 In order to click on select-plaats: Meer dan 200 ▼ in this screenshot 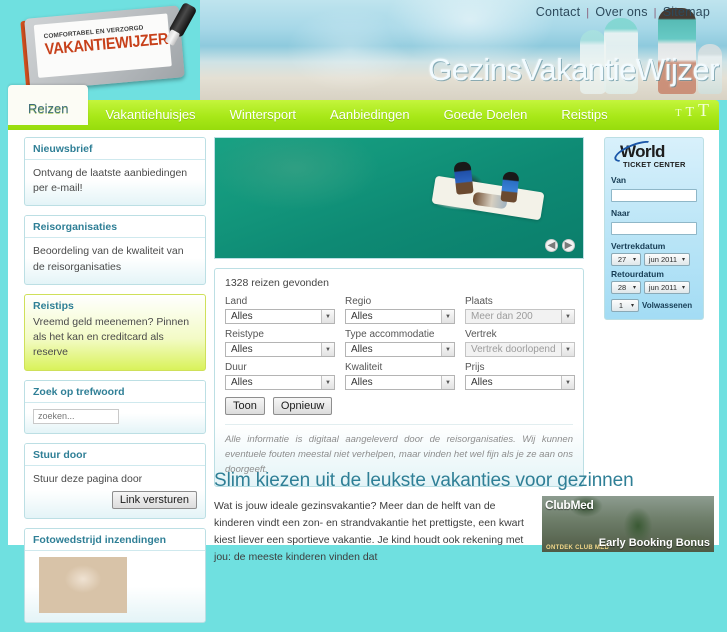, I will do `click(520, 316)`.